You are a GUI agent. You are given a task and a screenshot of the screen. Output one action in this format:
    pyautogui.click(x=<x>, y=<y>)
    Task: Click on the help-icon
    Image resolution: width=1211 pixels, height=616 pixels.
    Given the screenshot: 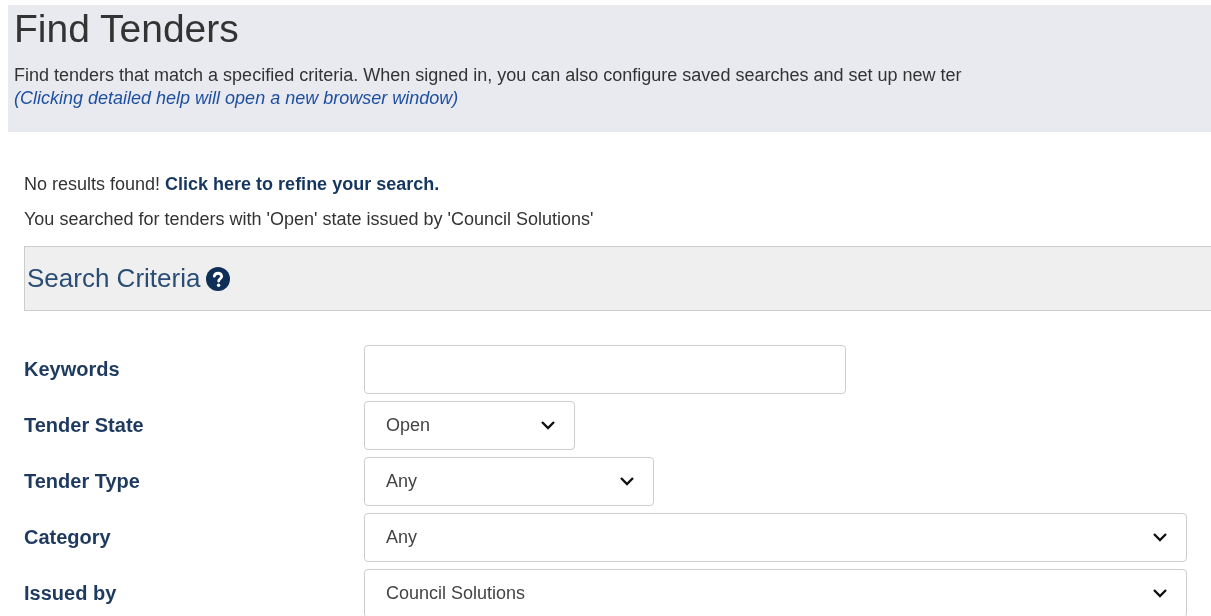 What is the action you would take?
    pyautogui.click(x=218, y=278)
    